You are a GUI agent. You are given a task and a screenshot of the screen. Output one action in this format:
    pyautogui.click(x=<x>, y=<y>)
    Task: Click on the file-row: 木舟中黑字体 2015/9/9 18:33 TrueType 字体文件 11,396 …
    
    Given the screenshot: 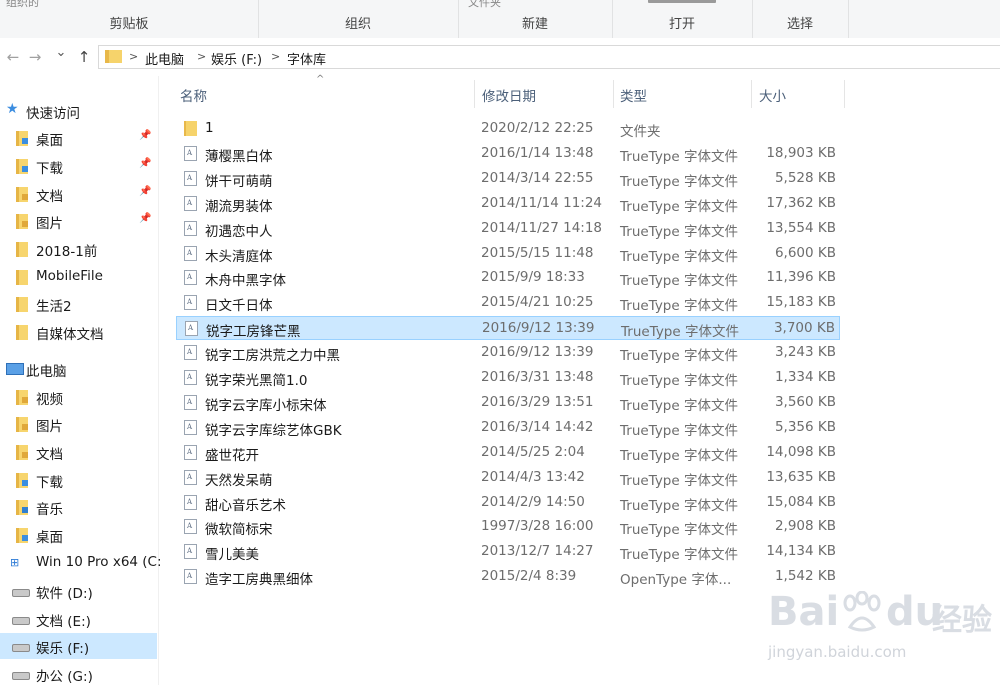 What is the action you would take?
    pyautogui.click(x=508, y=278)
    